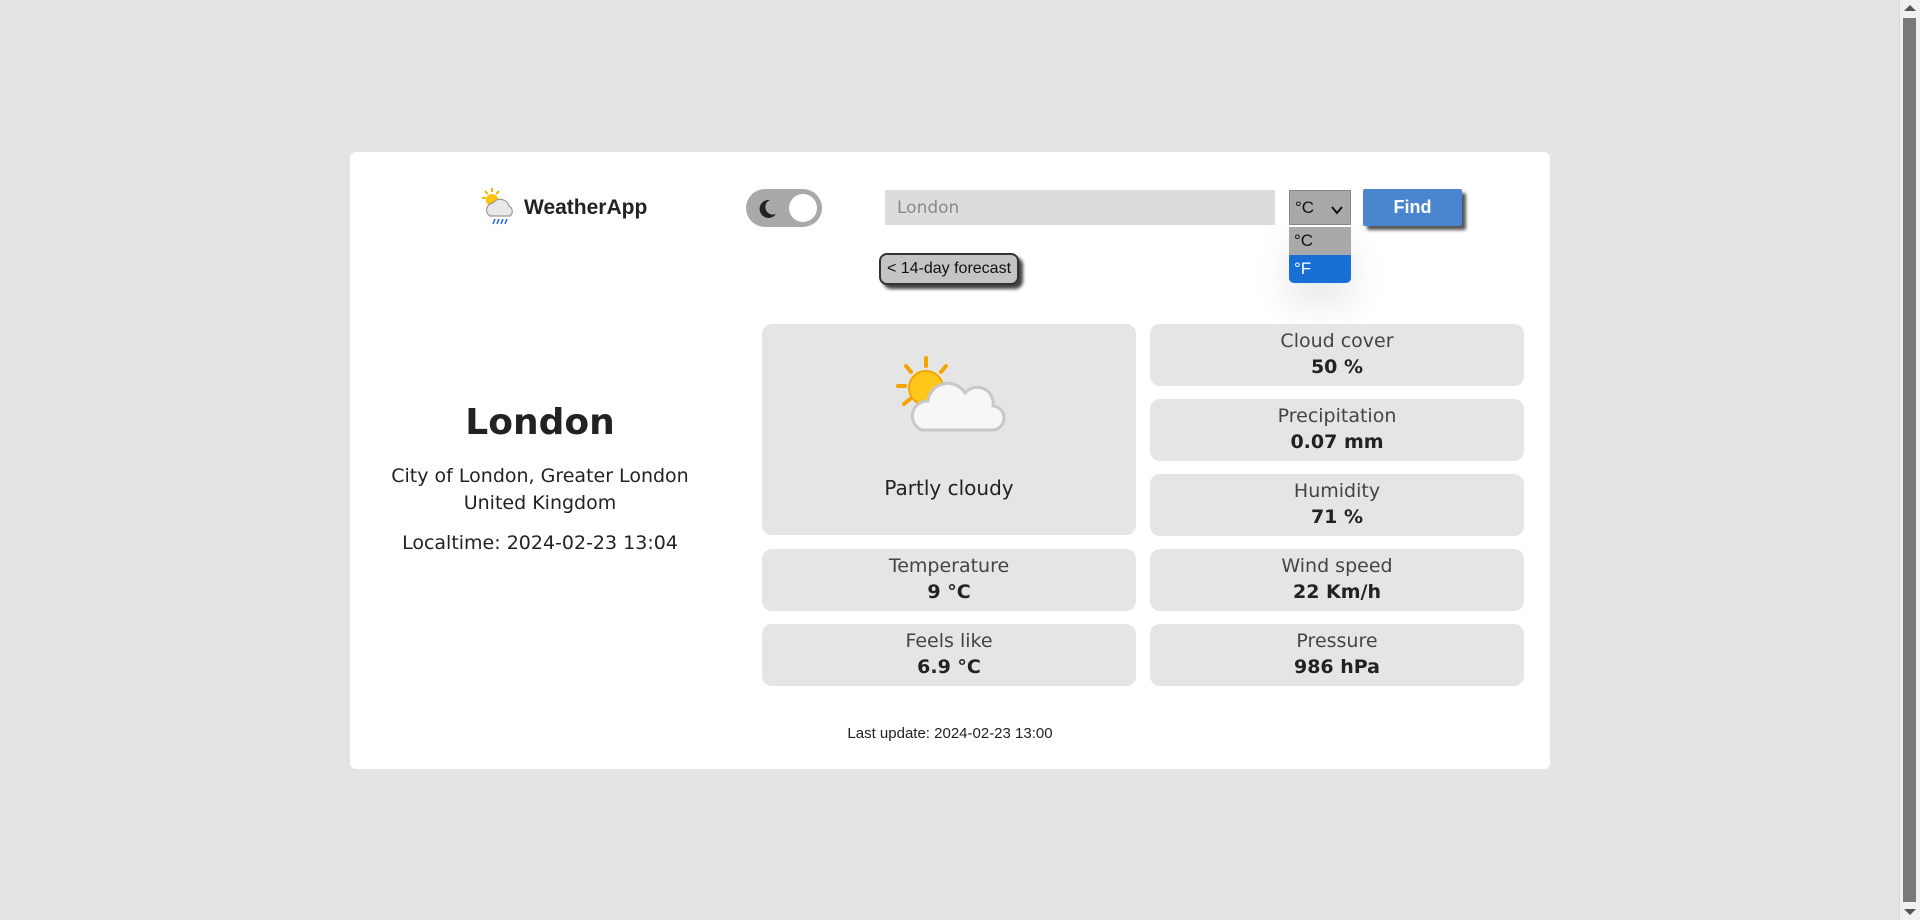 The height and width of the screenshot is (920, 1920). What do you see at coordinates (1337, 341) in the screenshot?
I see `cloud-cover-label: Cloud cover` at bounding box center [1337, 341].